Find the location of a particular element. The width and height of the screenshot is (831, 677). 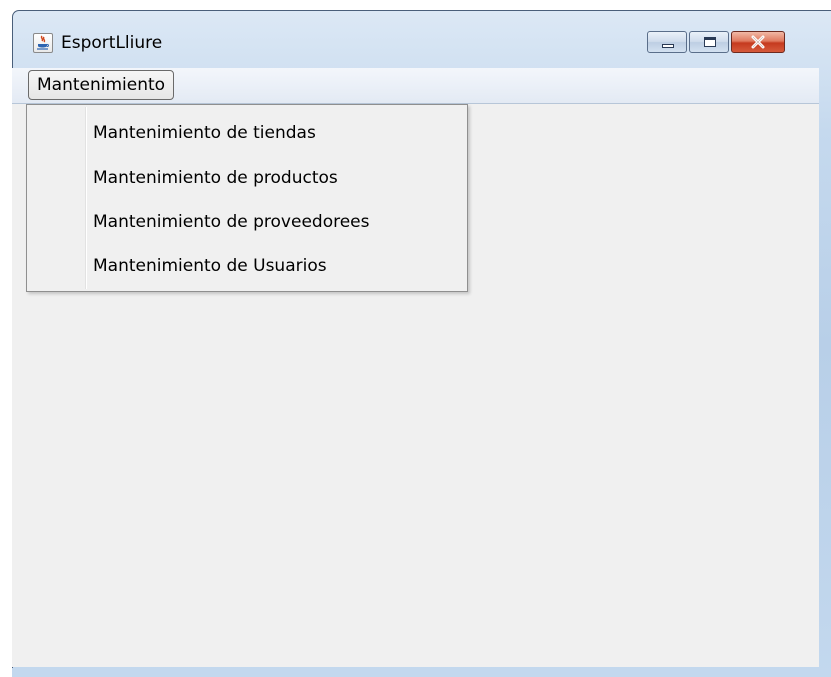

maximize-button is located at coordinates (709, 42).